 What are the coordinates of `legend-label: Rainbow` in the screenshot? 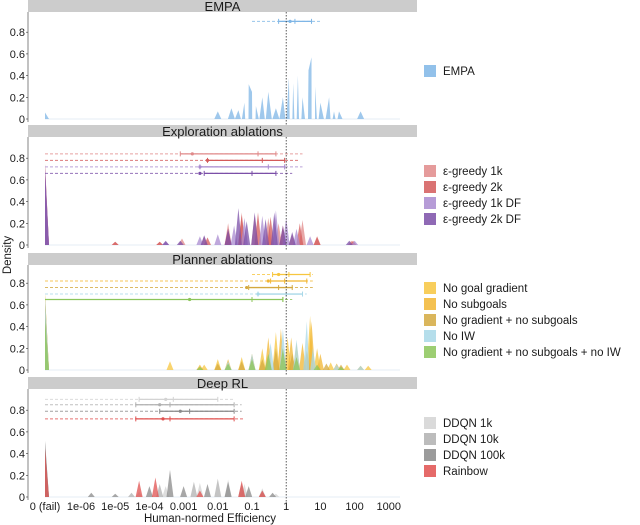 It's located at (465, 472).